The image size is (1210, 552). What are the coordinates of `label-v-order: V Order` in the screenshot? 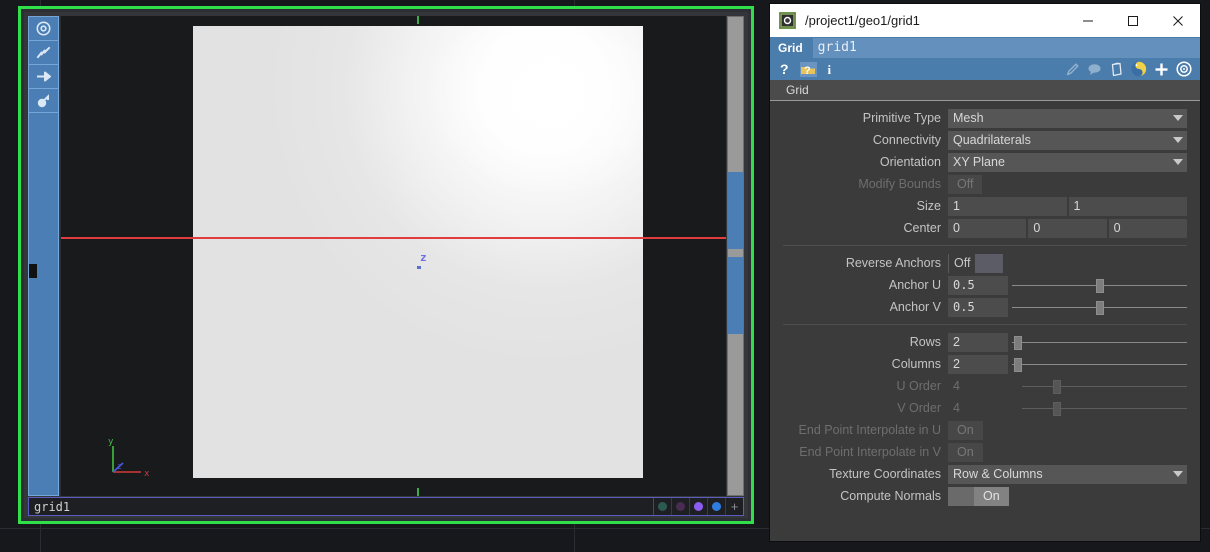 It's located at (919, 408).